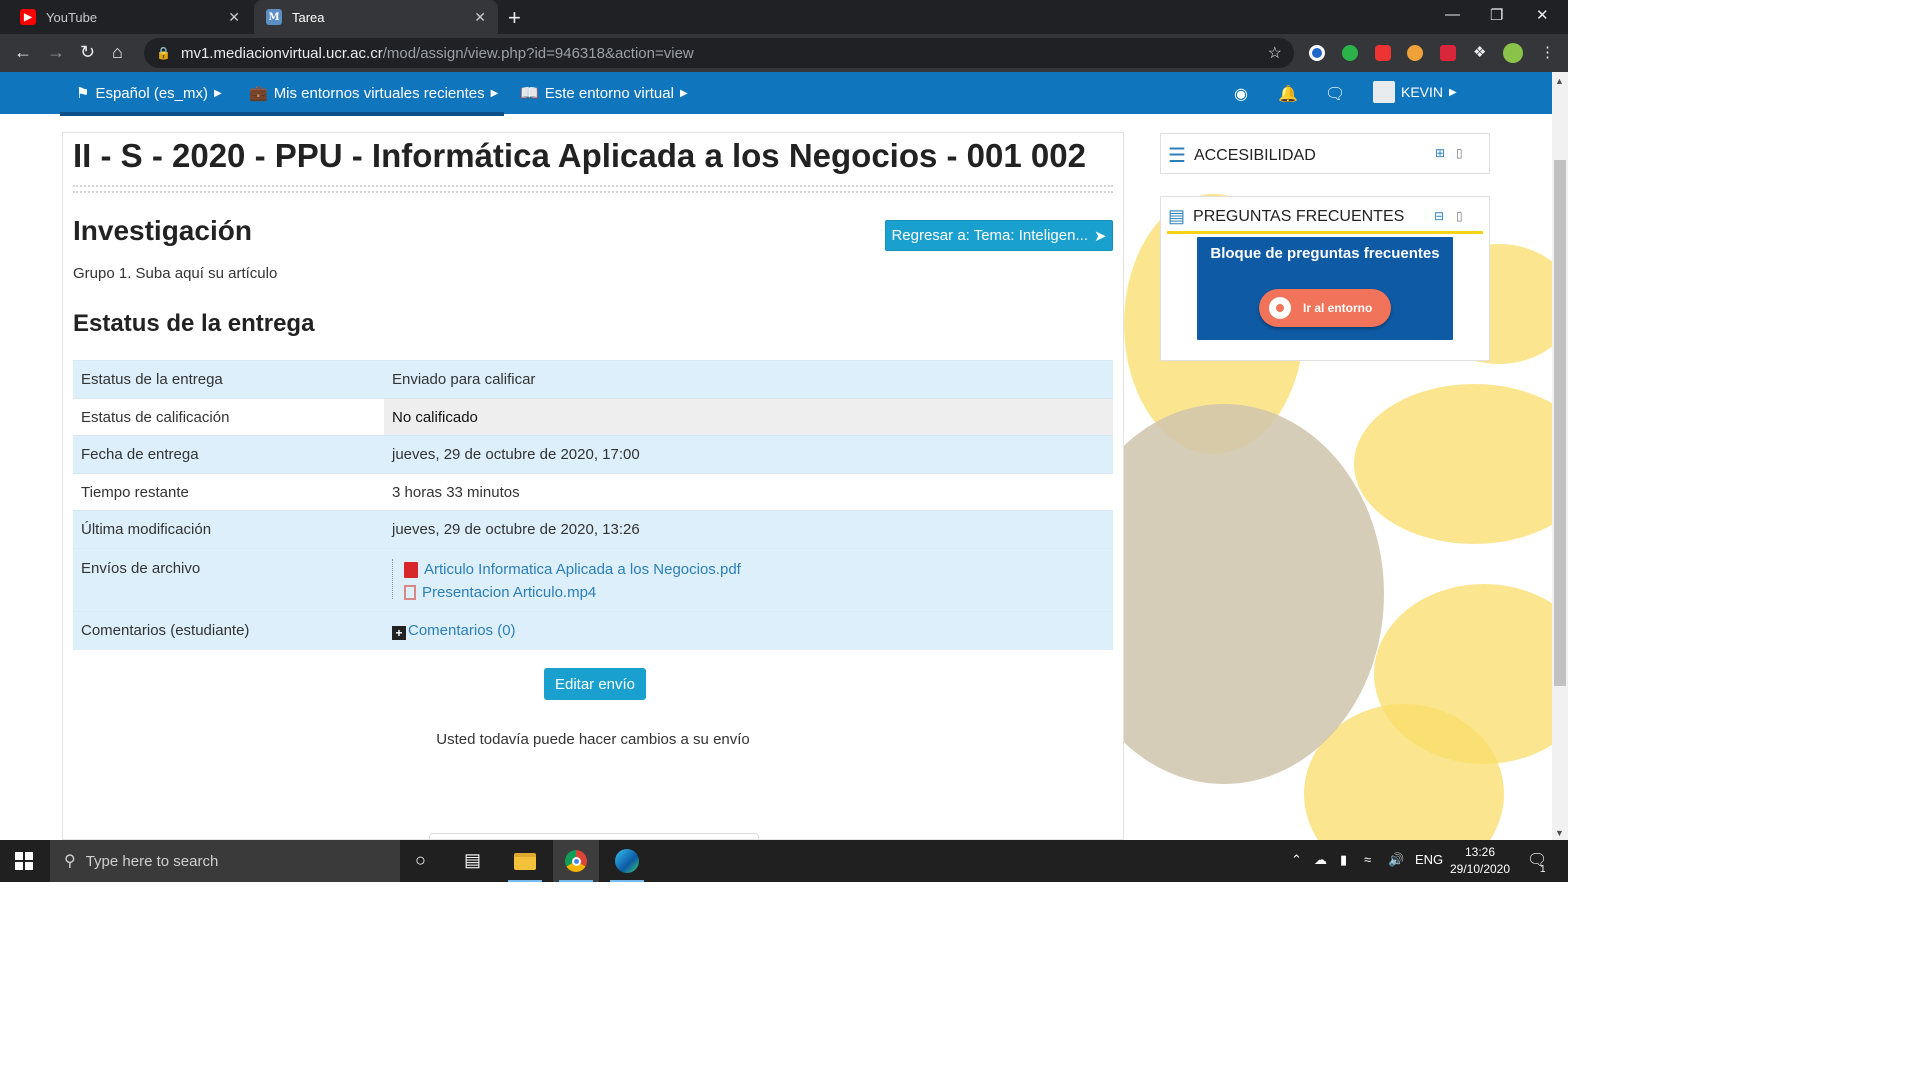 The height and width of the screenshot is (1080, 1920). Describe the element at coordinates (1241, 94) in the screenshot. I see `target-icon: ◉` at that location.